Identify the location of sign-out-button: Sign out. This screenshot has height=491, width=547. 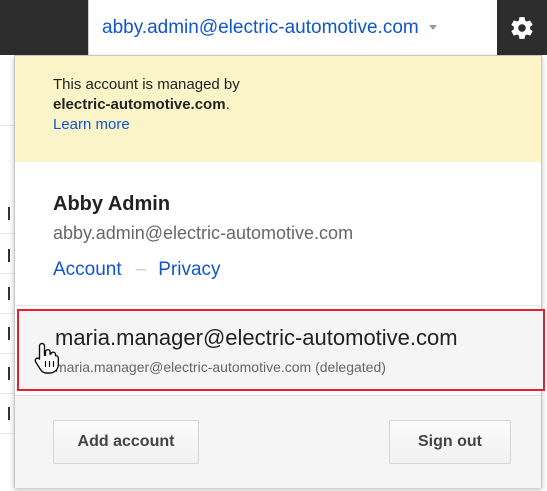
(450, 442).